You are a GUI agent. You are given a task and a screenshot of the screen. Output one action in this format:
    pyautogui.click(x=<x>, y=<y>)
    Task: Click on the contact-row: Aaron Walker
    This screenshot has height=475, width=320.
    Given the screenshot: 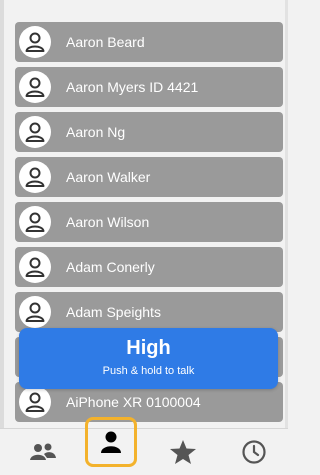 What is the action you would take?
    pyautogui.click(x=149, y=177)
    